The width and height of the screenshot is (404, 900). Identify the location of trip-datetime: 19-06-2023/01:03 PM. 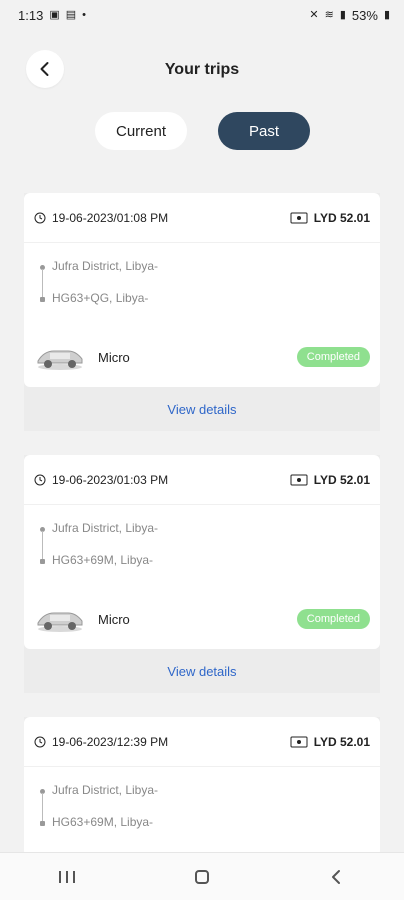
(110, 479).